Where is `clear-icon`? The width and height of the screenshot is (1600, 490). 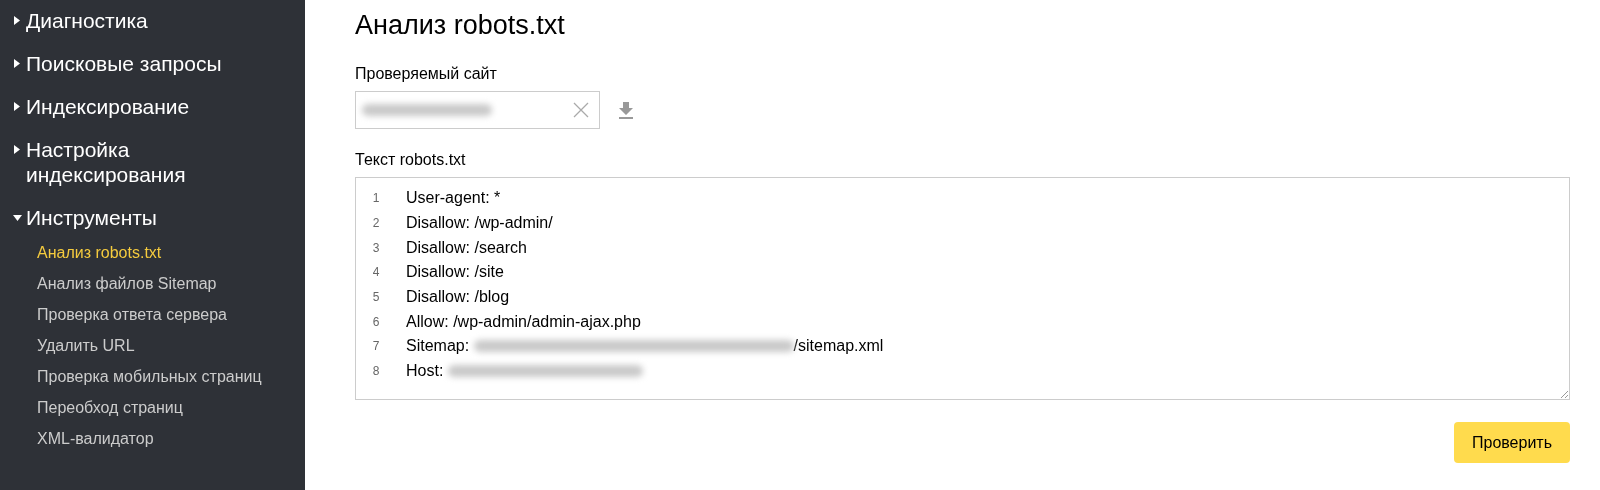
clear-icon is located at coordinates (581, 110).